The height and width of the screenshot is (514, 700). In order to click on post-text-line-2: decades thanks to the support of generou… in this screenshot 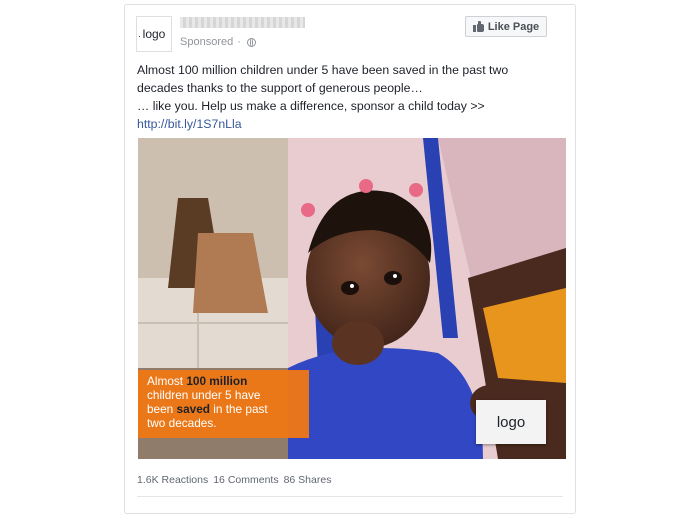, I will do `click(280, 88)`.